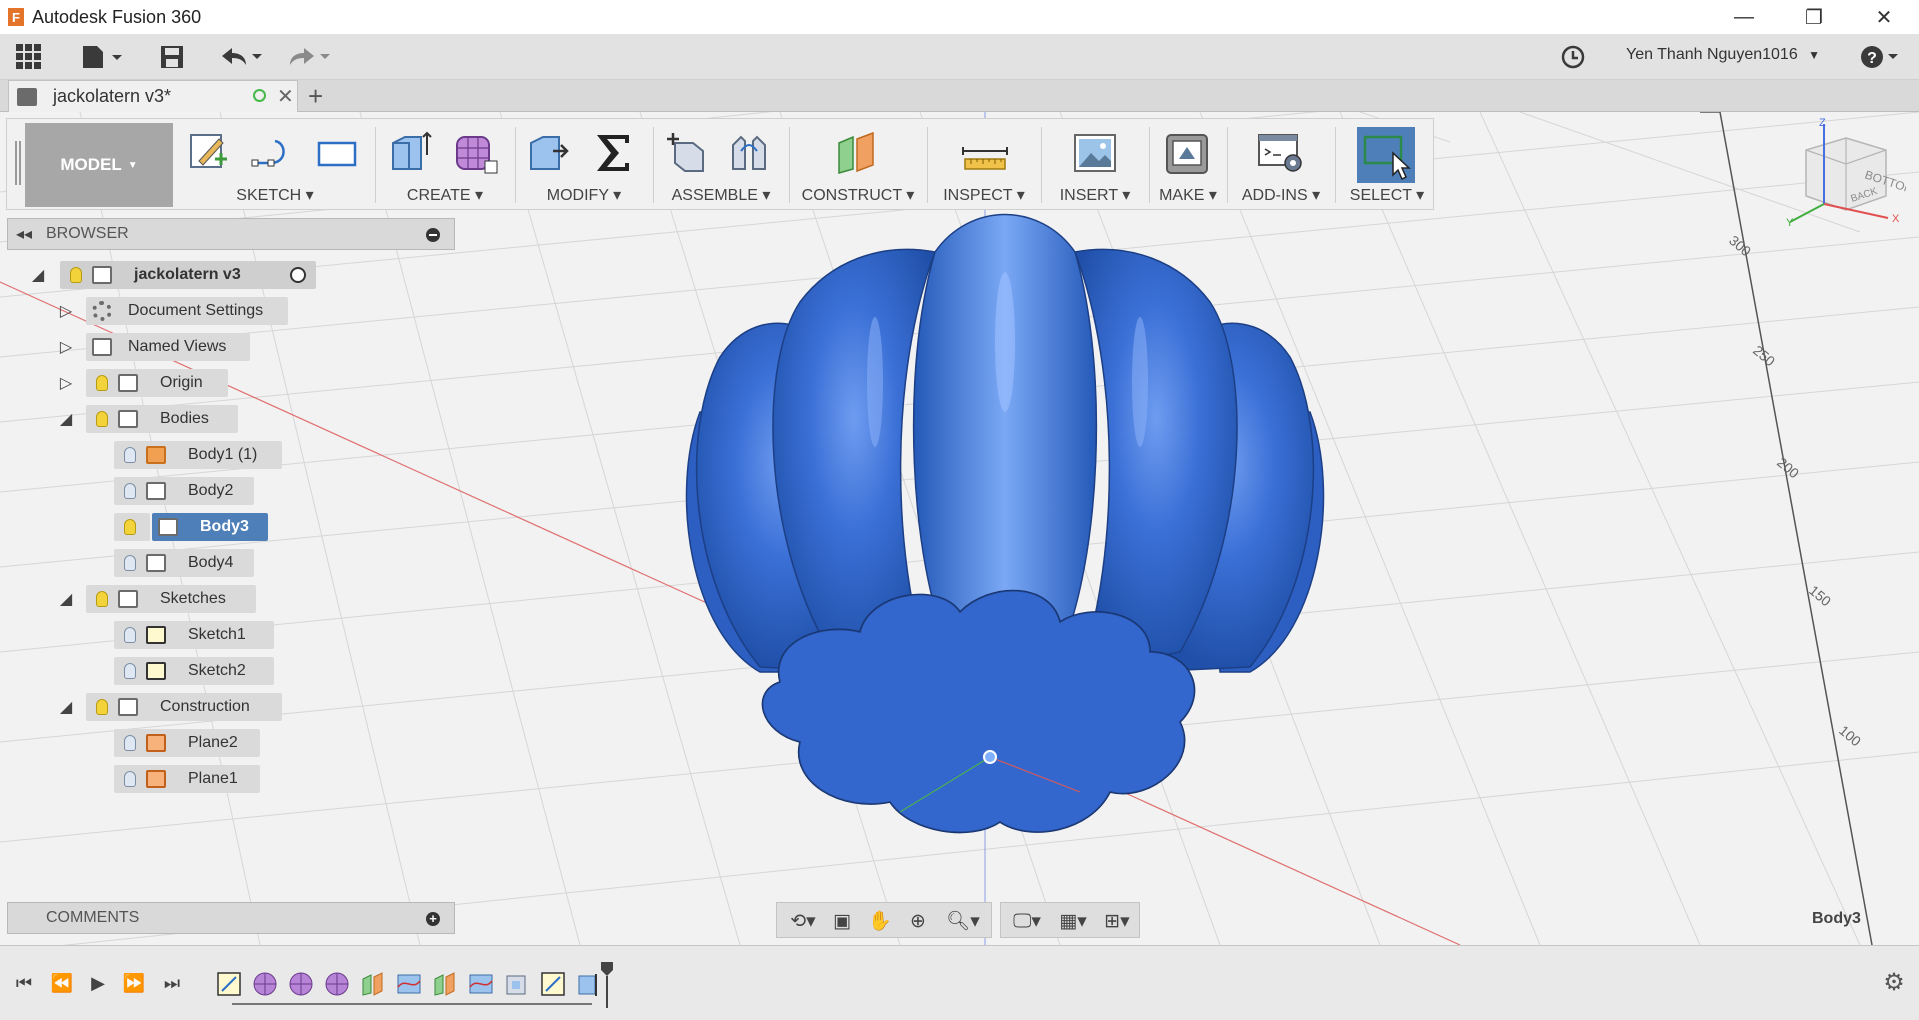 The height and width of the screenshot is (1020, 1919). Describe the element at coordinates (842, 921) in the screenshot. I see `look-at-button: ▣` at that location.